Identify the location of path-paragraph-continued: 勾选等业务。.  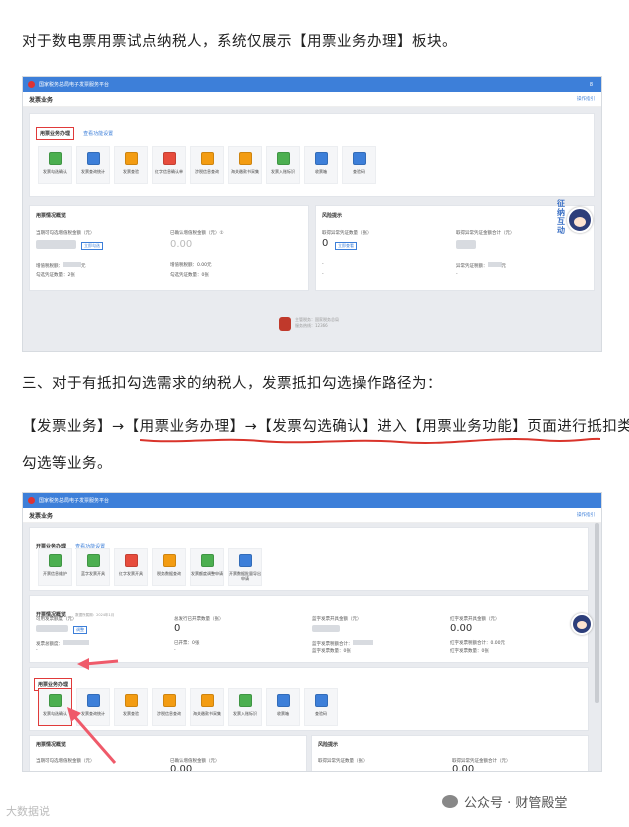
(67, 464).